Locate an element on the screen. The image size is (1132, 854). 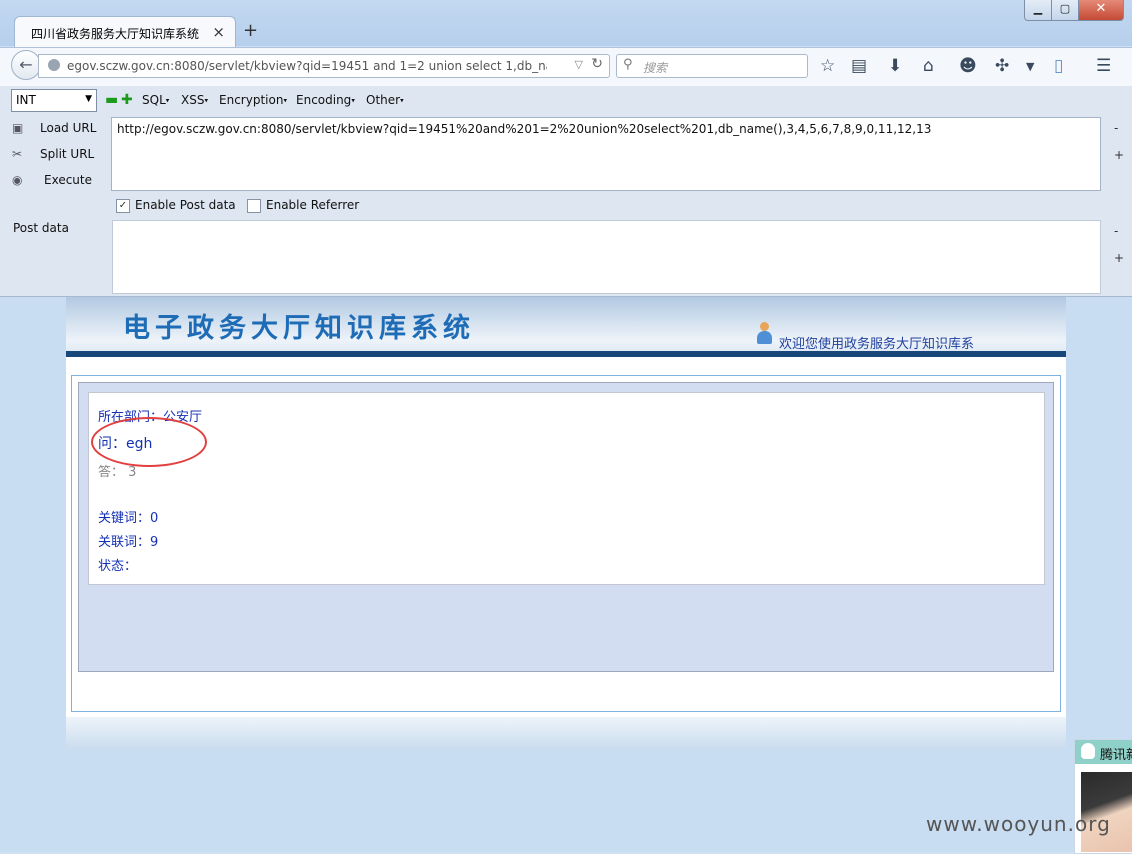
load-url-button: ▣ Load URL is located at coordinates (54, 128).